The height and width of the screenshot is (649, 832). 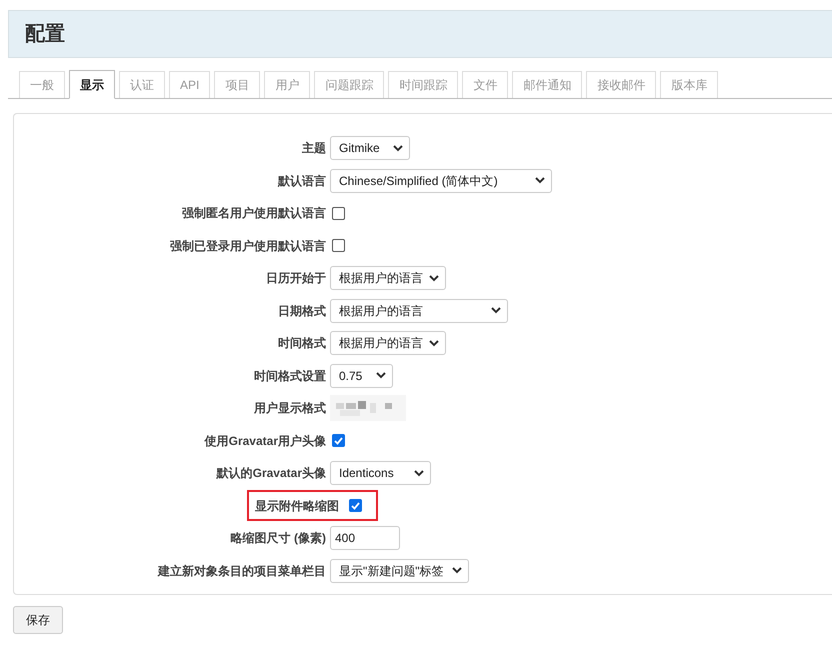 What do you see at coordinates (271, 473) in the screenshot?
I see `setting-label: 默认的Gravatar头像` at bounding box center [271, 473].